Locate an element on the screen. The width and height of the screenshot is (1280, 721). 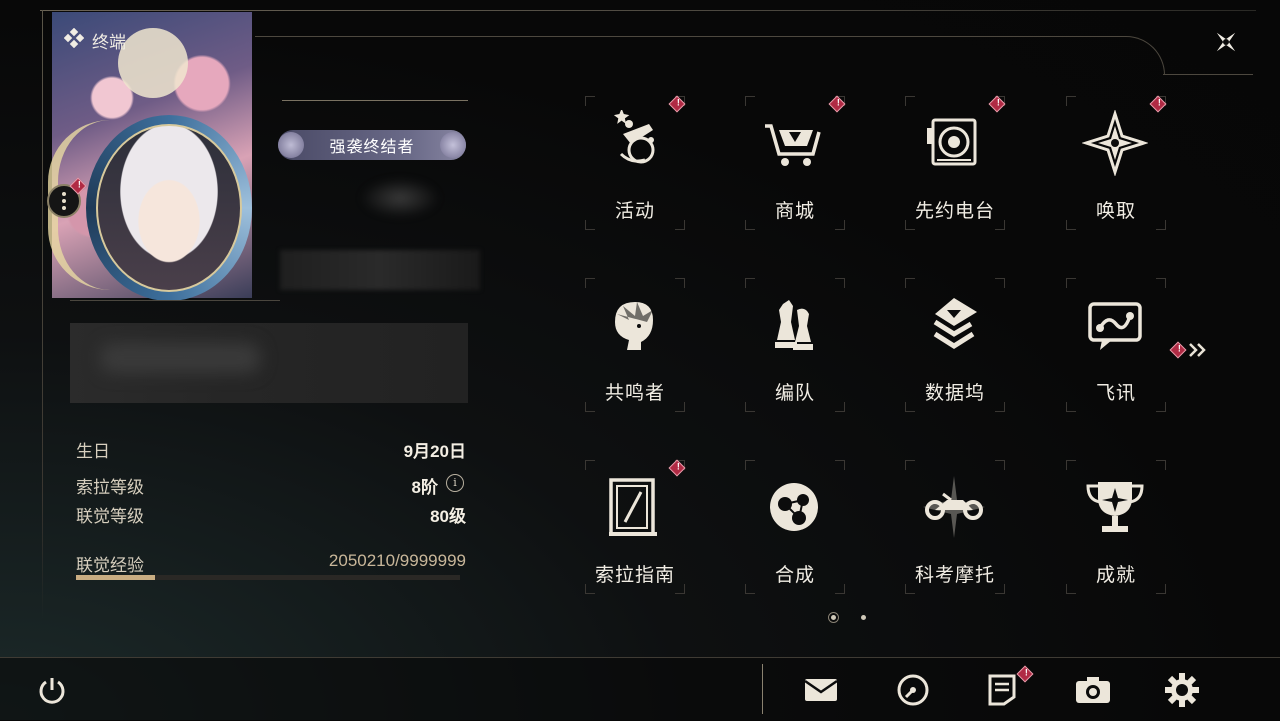
menu-item-9: 合成 is located at coordinates (805, 535).